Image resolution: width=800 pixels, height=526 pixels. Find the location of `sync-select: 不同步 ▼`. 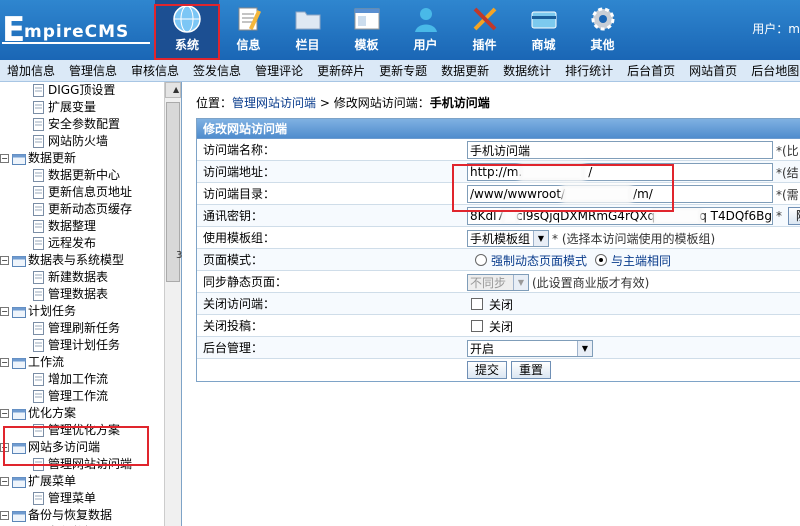

sync-select: 不同步 ▼ is located at coordinates (498, 282).